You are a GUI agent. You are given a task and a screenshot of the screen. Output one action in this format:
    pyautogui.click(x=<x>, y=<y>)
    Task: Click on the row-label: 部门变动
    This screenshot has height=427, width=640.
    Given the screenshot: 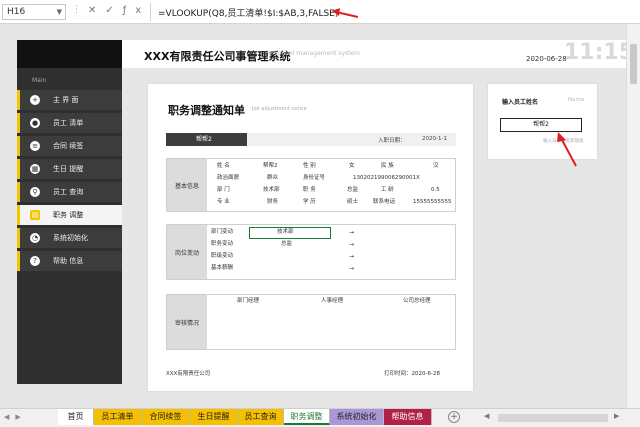 What is the action you would take?
    pyautogui.click(x=222, y=232)
    